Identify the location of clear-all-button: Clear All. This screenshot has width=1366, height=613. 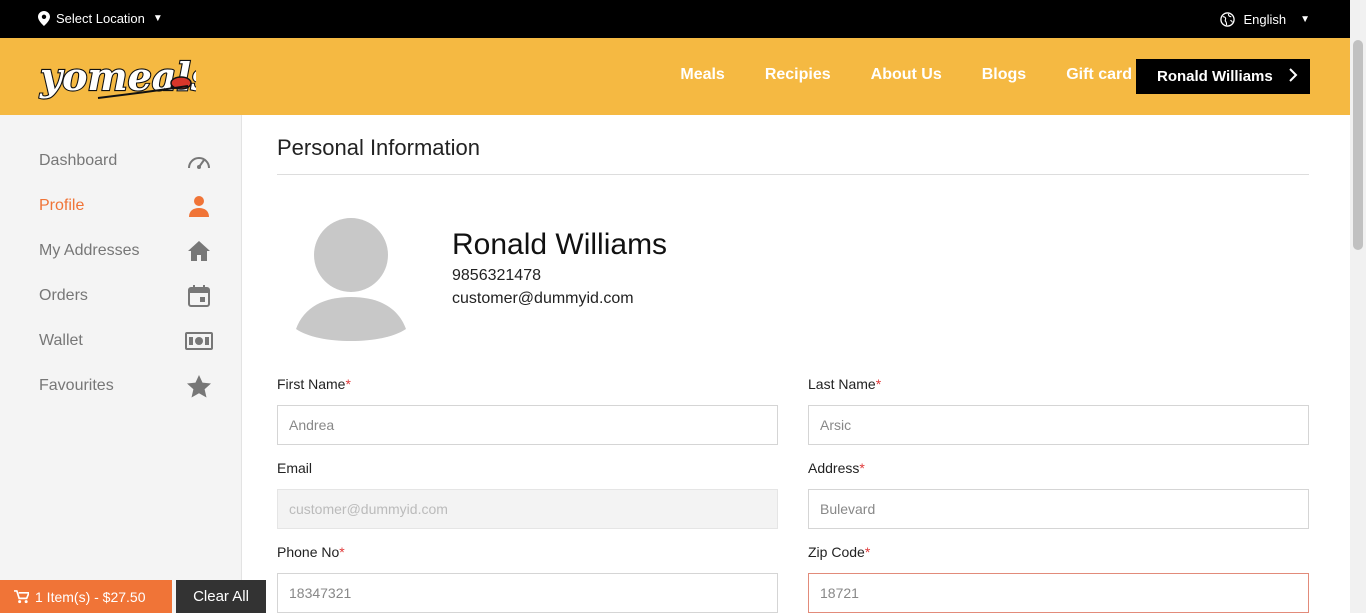
(221, 596).